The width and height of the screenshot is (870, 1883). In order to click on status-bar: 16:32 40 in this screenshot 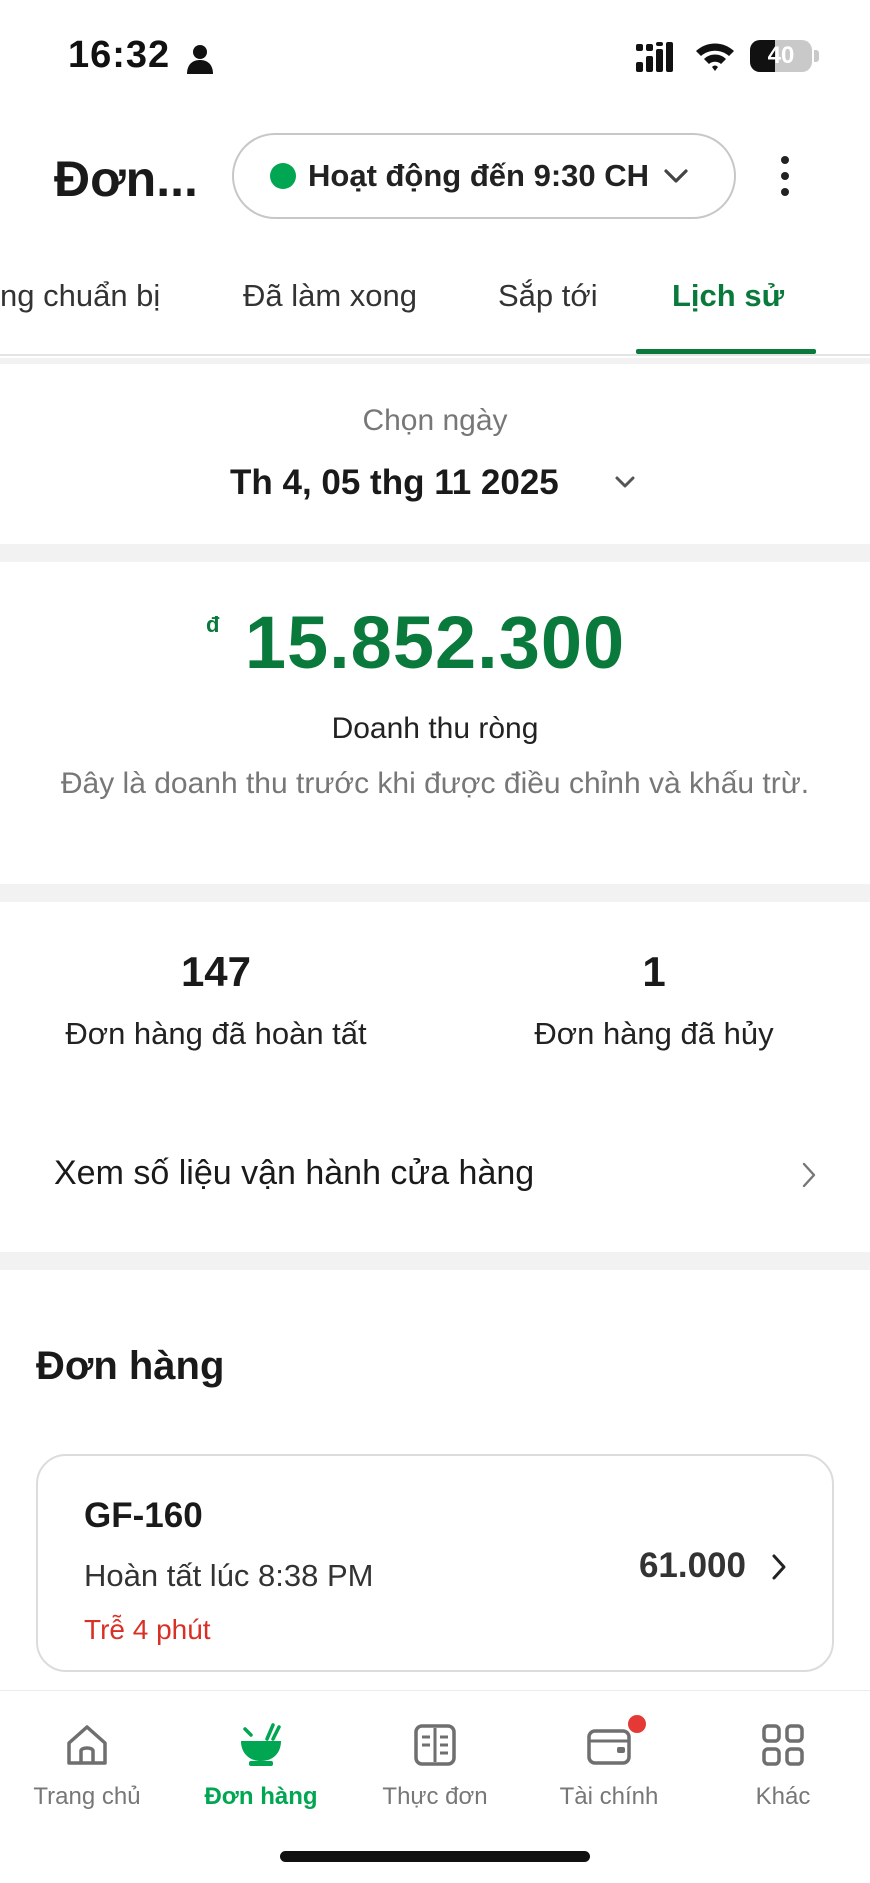, I will do `click(435, 55)`.